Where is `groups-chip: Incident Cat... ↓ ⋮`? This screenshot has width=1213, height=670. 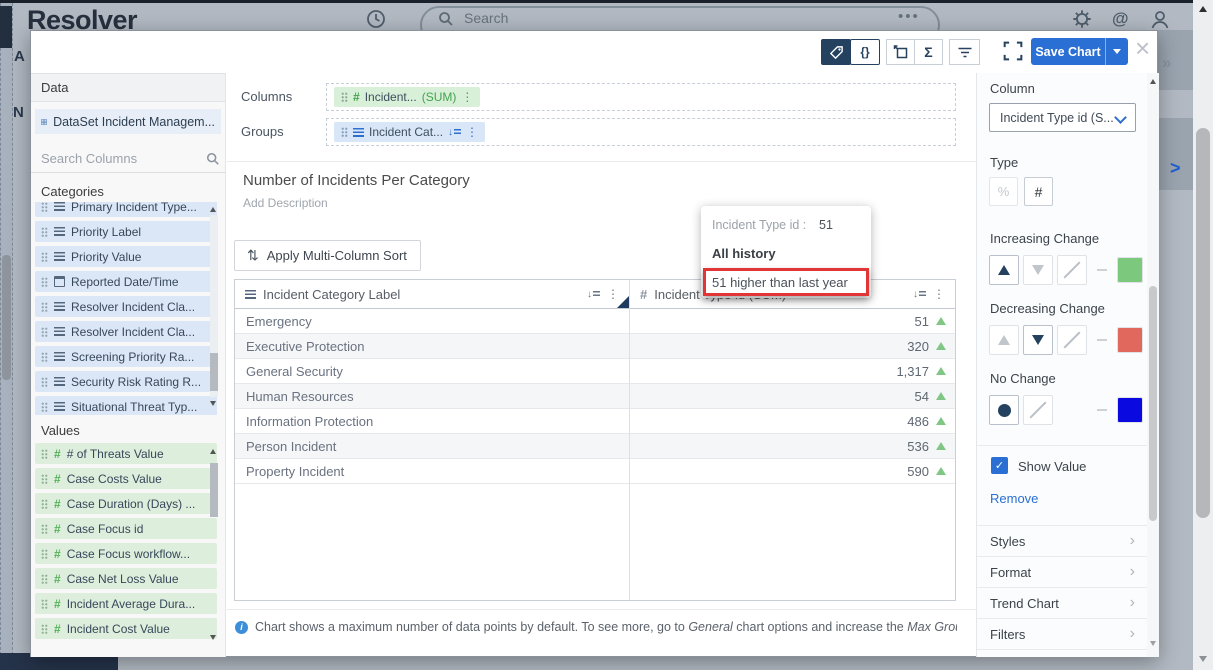 groups-chip: Incident Cat... ↓ ⋮ is located at coordinates (410, 132).